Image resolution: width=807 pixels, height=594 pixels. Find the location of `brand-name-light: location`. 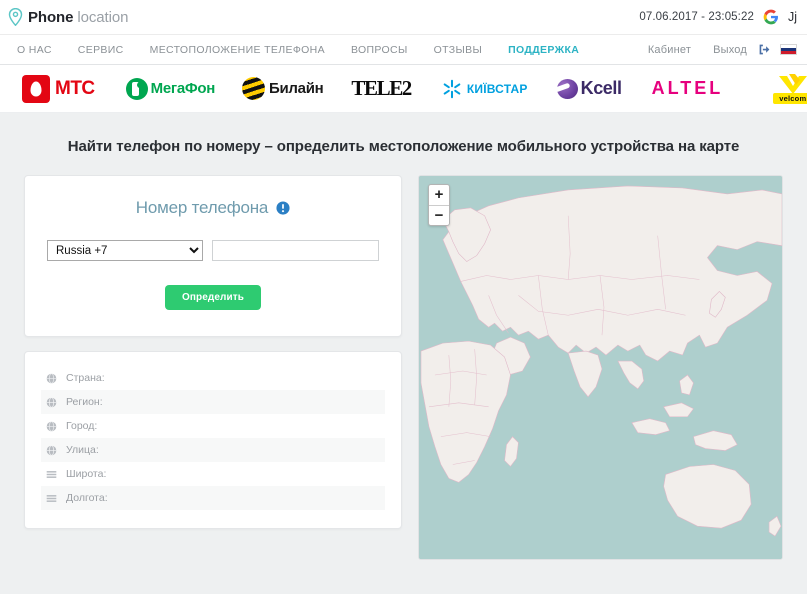

brand-name-light: location is located at coordinates (103, 17).